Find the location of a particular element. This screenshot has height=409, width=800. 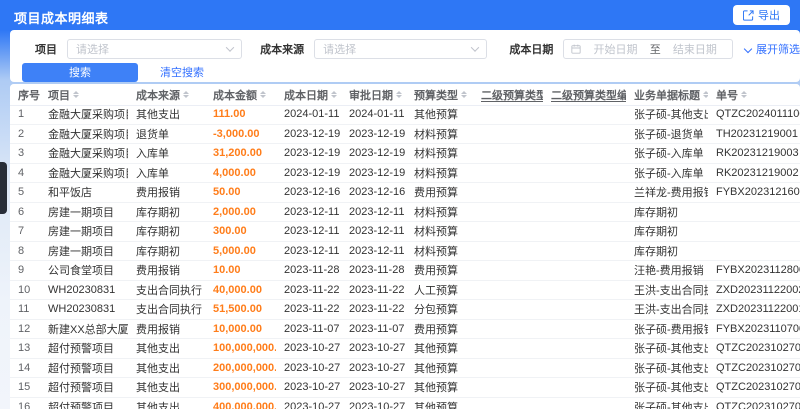

end-date-input: 结束日期 is located at coordinates (695, 49).